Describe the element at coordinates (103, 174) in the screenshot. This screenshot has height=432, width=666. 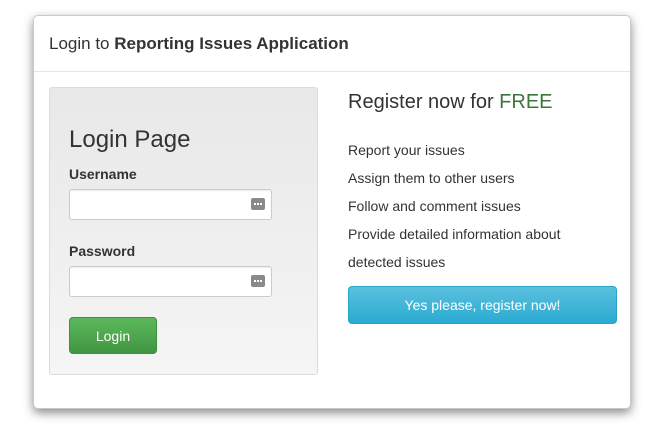
I see `username-label: Username` at that location.